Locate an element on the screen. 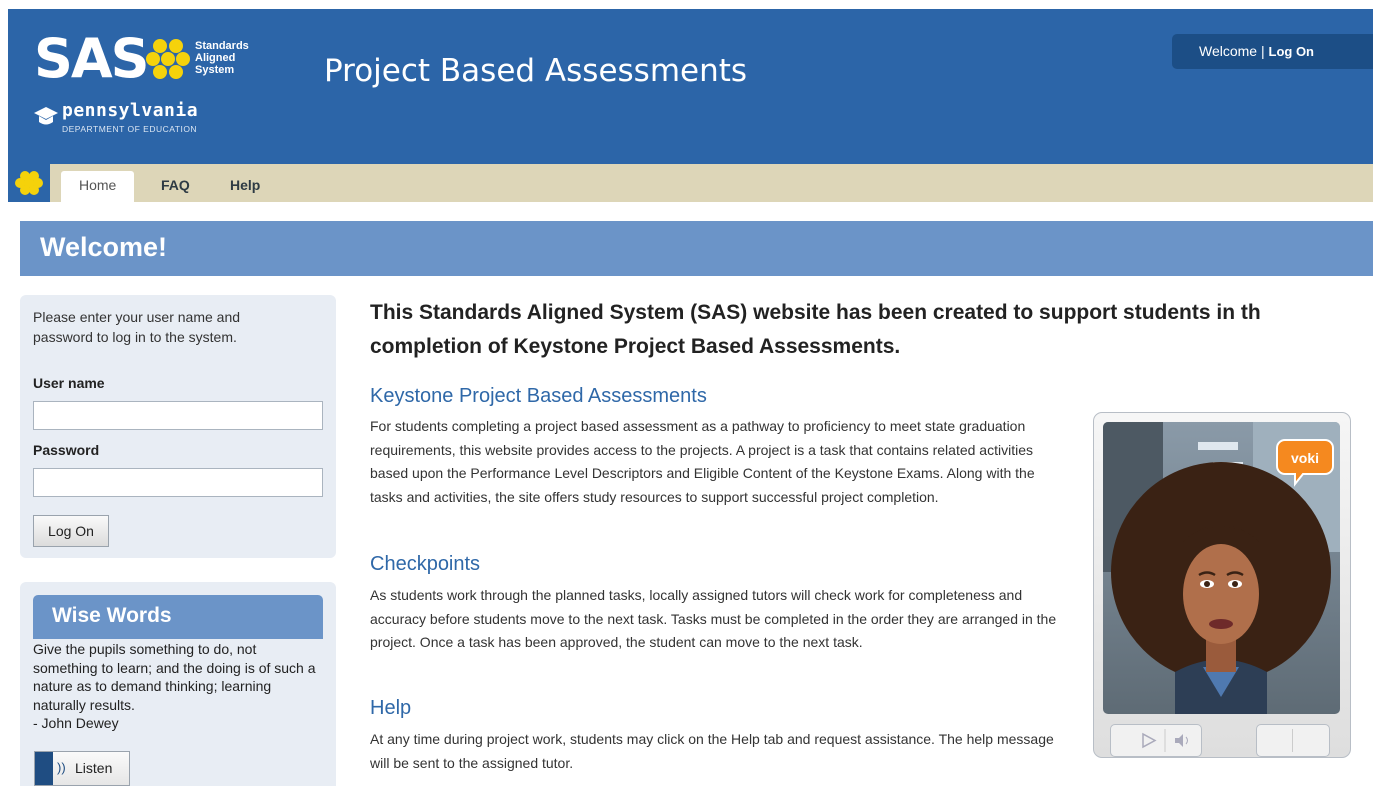 Image resolution: width=1373 pixels, height=786 pixels. sas-logo: SAS is located at coordinates (92, 59).